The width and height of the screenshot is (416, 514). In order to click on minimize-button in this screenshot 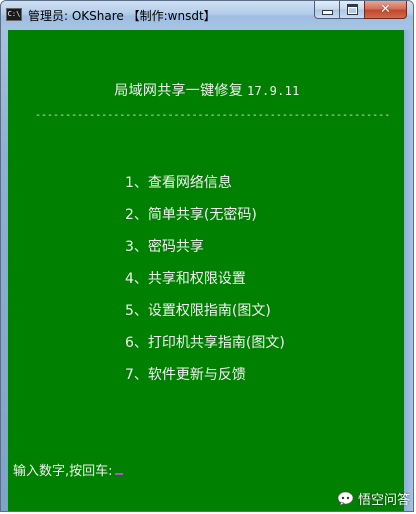, I will do `click(327, 10)`.